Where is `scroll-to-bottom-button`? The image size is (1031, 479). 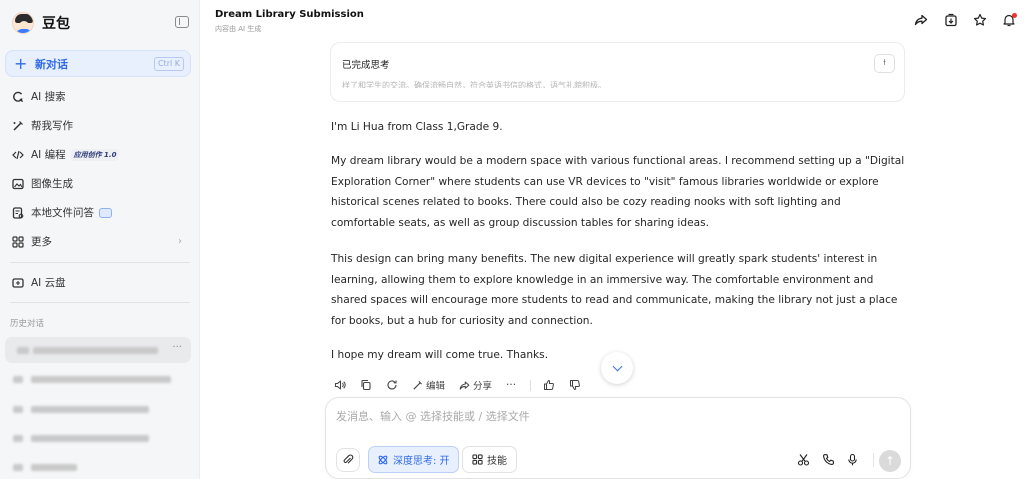
scroll-to-bottom-button is located at coordinates (617, 368).